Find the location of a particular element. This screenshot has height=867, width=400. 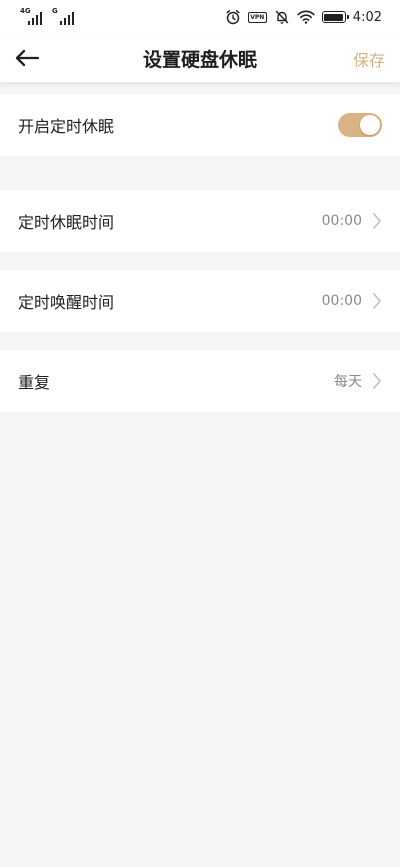

arrow-left-icon is located at coordinates (27, 58).